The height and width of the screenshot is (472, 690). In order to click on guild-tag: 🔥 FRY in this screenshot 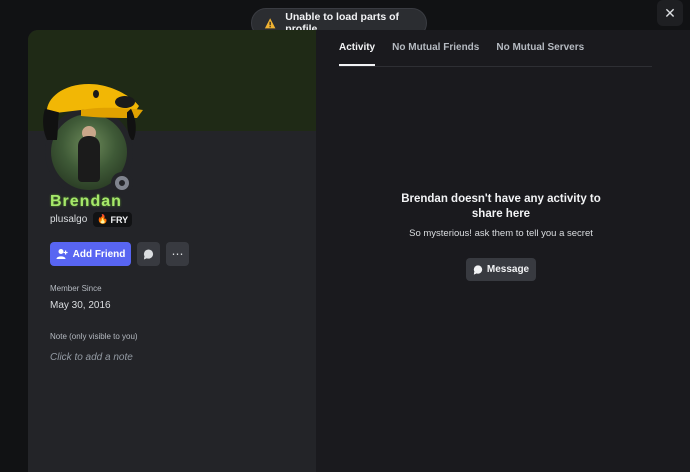, I will do `click(113, 219)`.